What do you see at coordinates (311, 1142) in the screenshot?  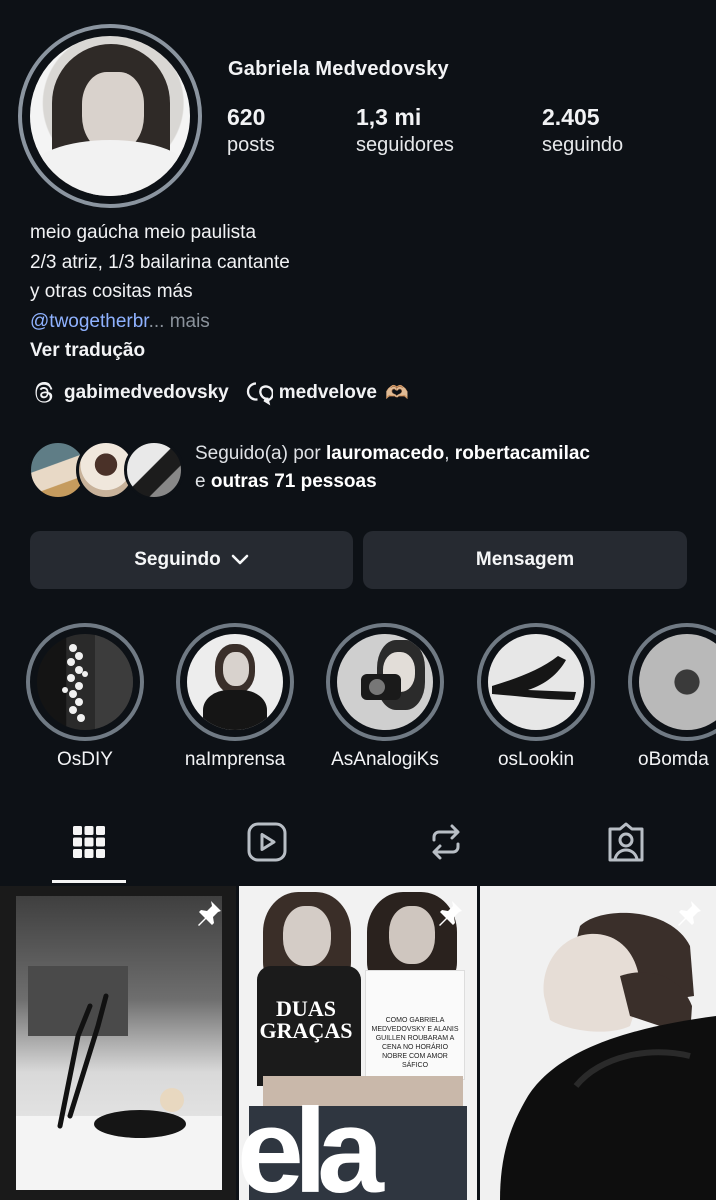 I see `magazine-logo: ela` at bounding box center [311, 1142].